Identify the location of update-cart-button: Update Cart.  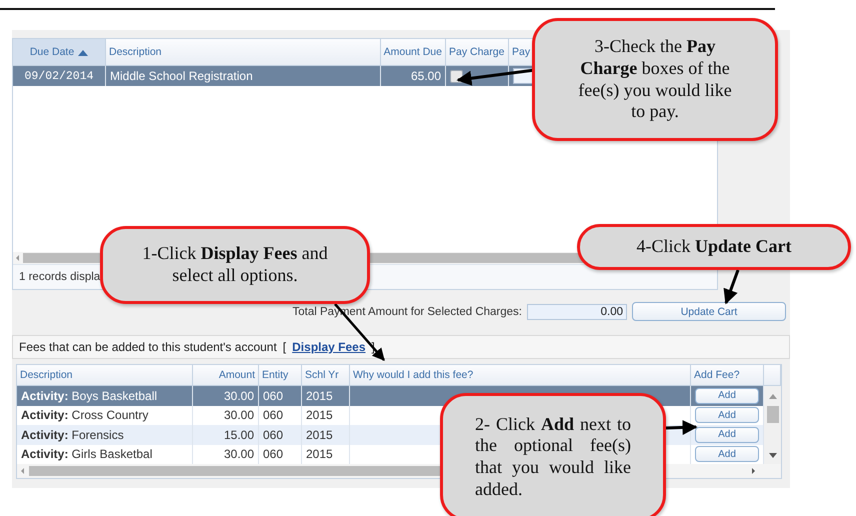
(709, 311).